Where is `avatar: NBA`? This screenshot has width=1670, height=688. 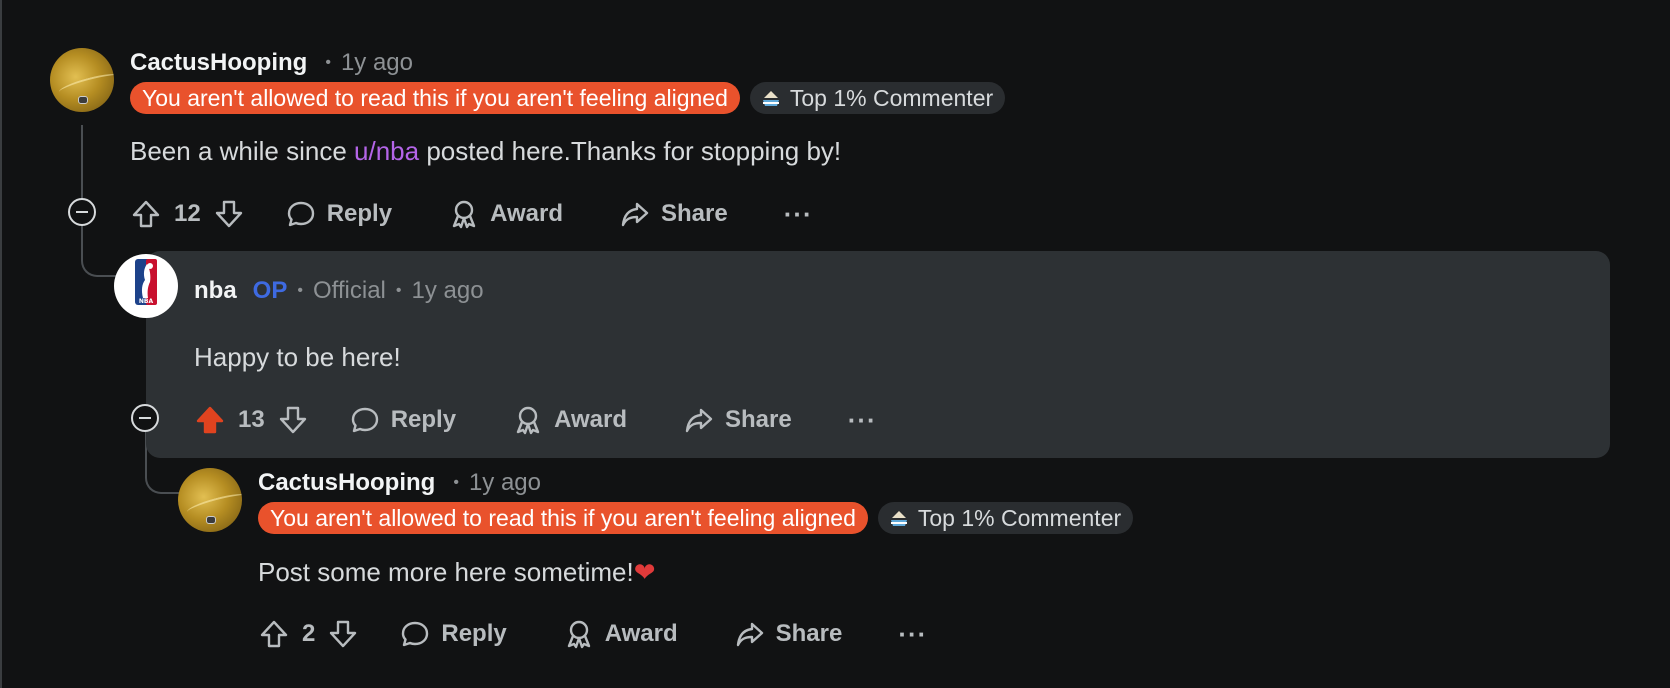 avatar: NBA is located at coordinates (146, 286).